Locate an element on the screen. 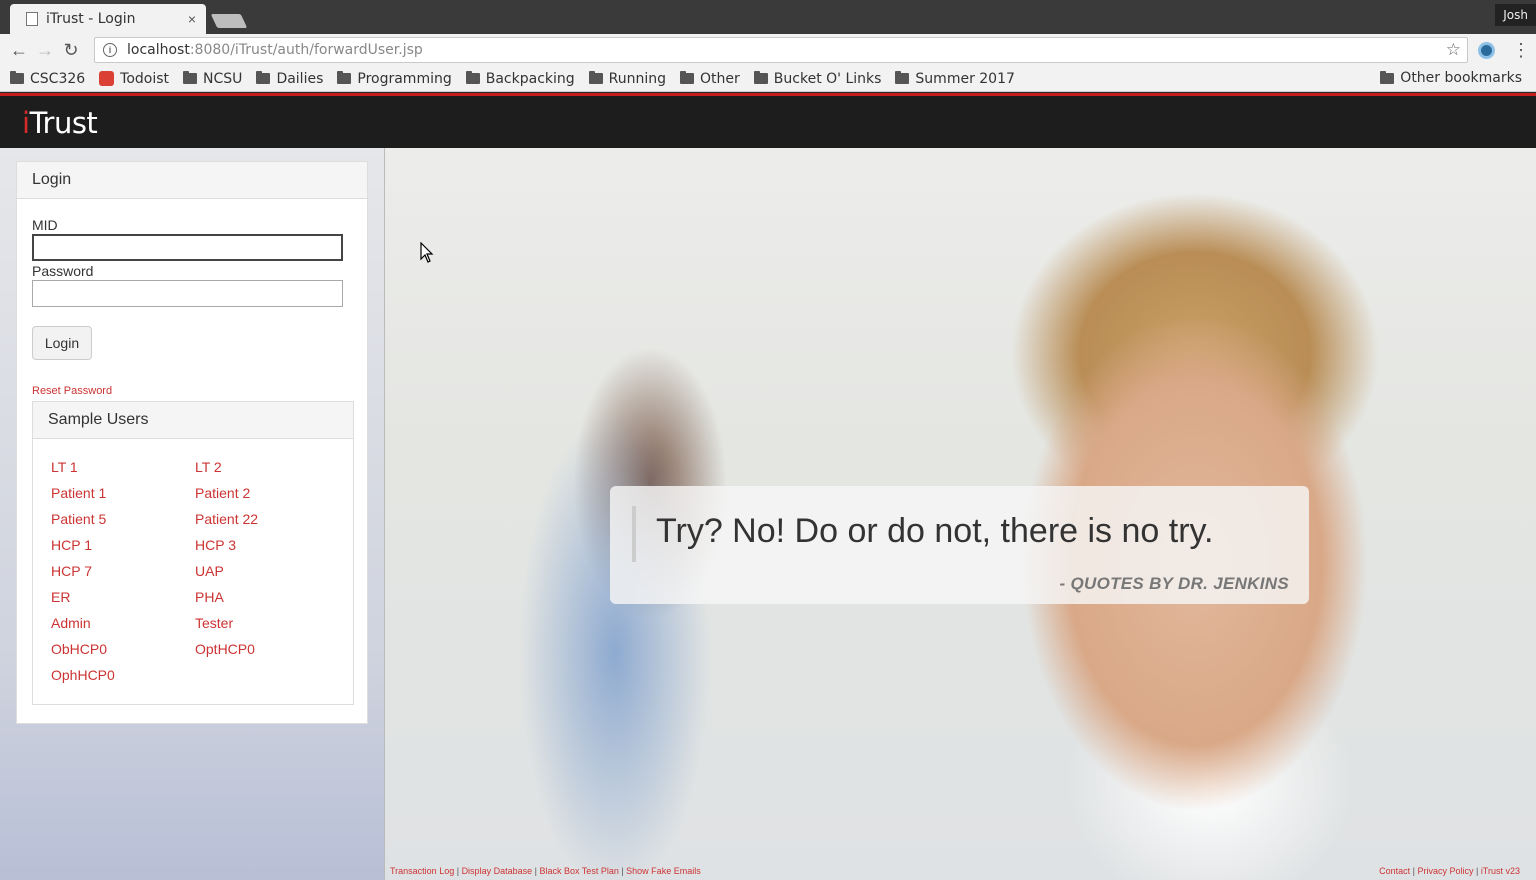 The height and width of the screenshot is (880, 1536). forward-icon: → is located at coordinates (45, 50).